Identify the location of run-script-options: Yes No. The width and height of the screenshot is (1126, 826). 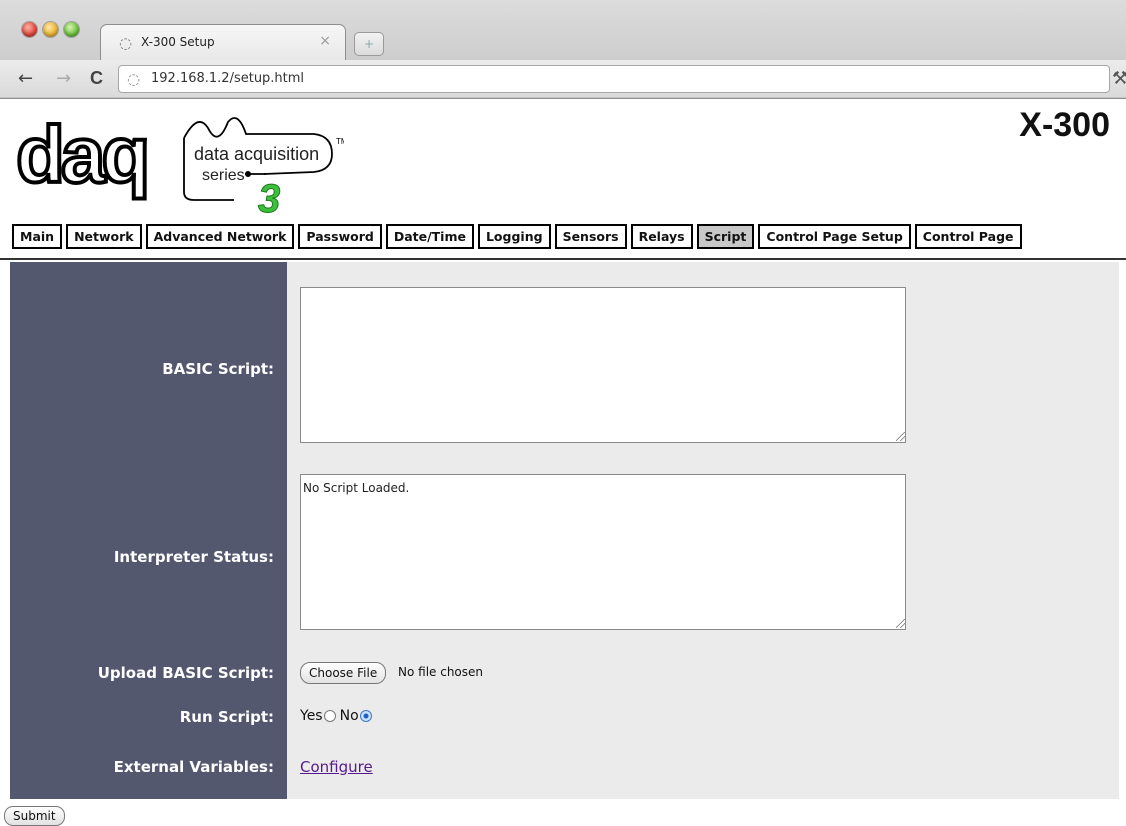
(338, 716).